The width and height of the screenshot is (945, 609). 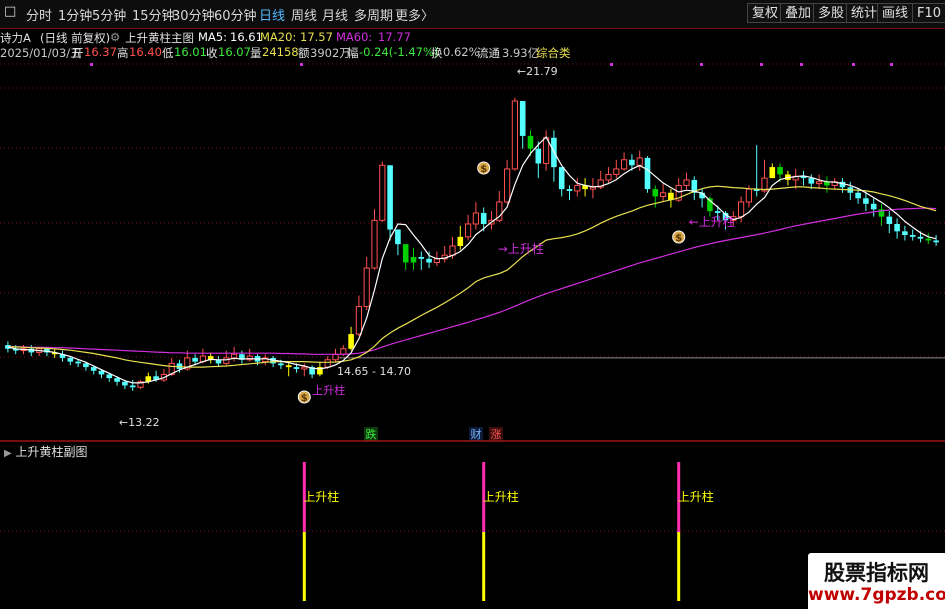 I want to click on tab-6: 日线, so click(x=272, y=14).